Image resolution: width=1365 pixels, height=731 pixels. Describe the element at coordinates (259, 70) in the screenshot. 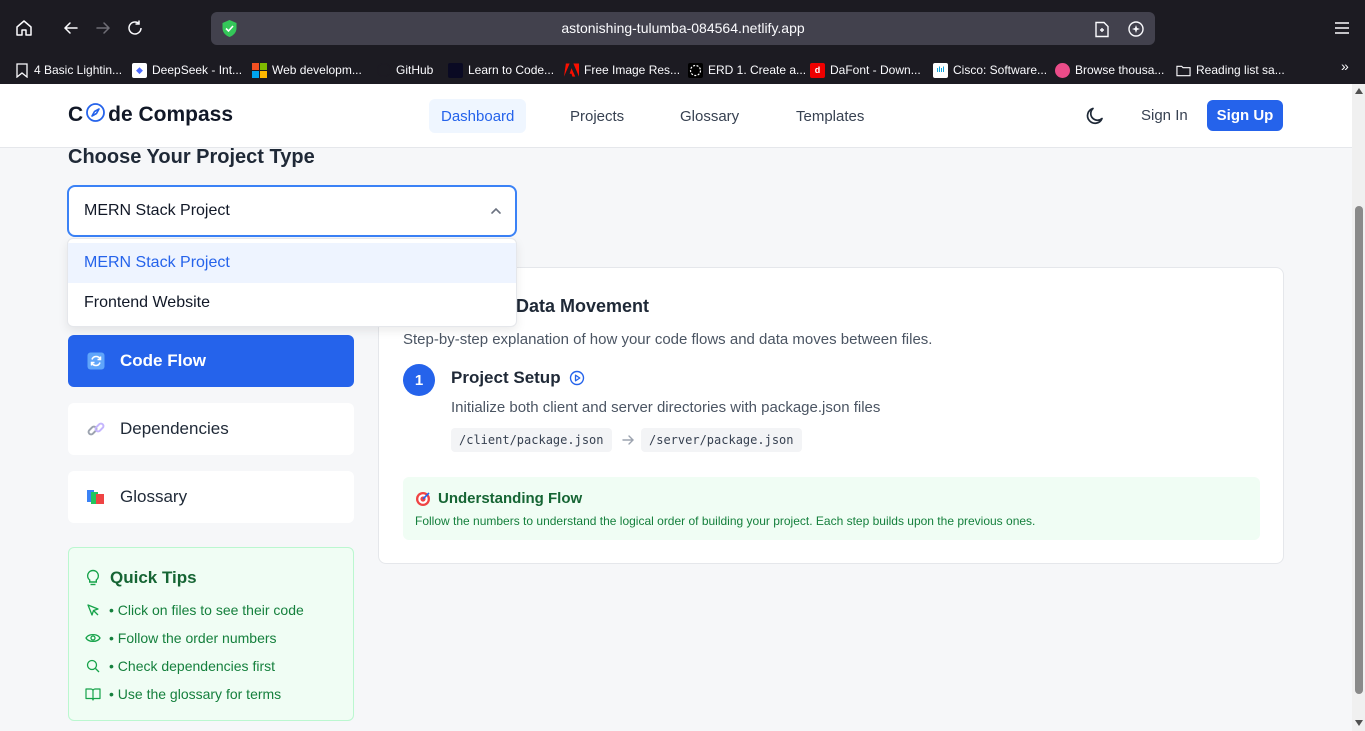

I see `microsoft-icon` at that location.